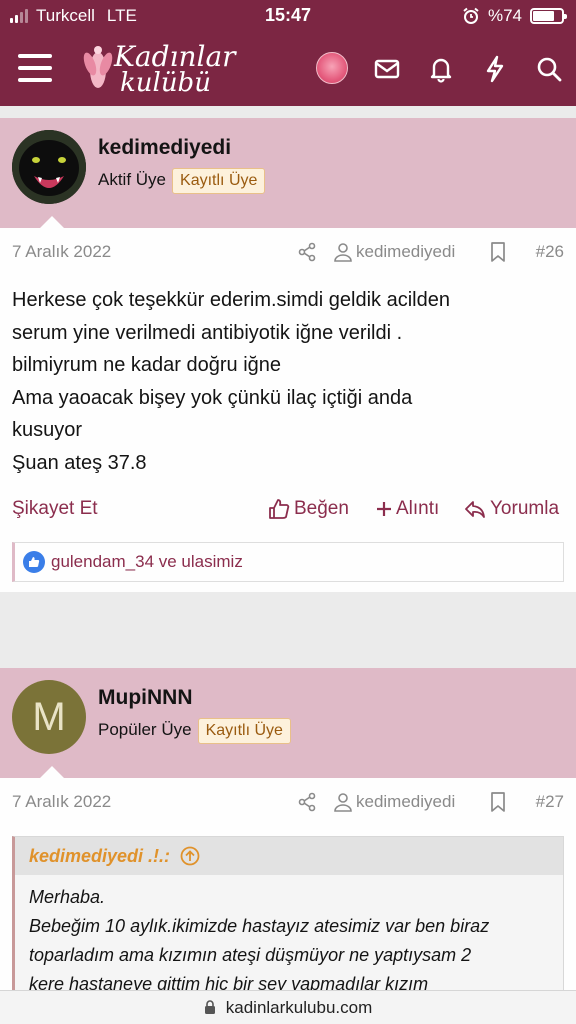  What do you see at coordinates (550, 252) in the screenshot?
I see `post-number: #26` at bounding box center [550, 252].